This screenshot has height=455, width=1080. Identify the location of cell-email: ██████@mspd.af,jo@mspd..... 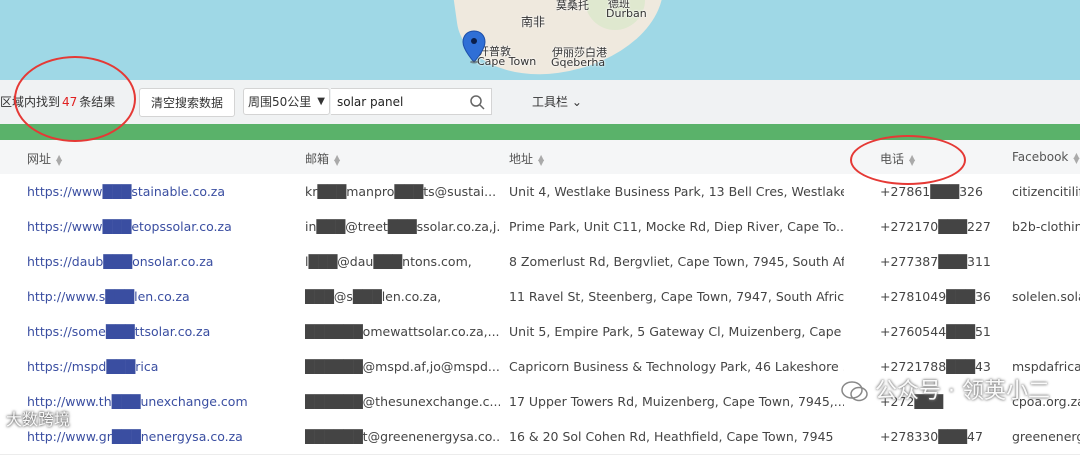
(402, 366).